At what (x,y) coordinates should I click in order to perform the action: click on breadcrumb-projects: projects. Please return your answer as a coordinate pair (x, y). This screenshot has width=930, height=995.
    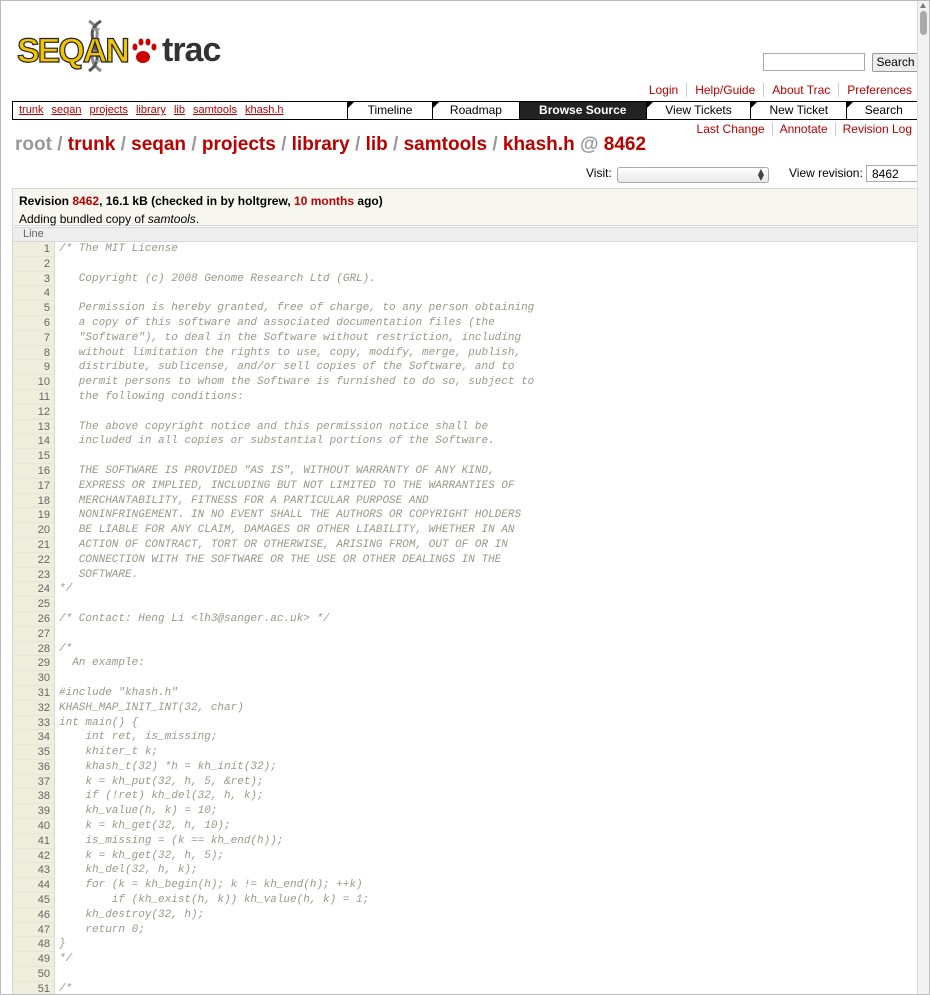
    Looking at the image, I should click on (108, 110).